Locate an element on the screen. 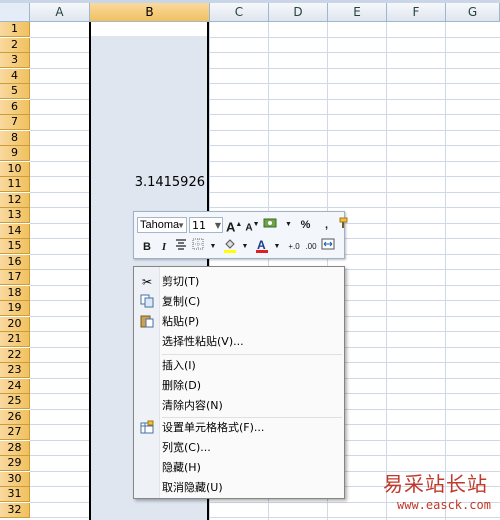 This screenshot has height=520, width=500. format-painter-icon is located at coordinates (343, 222).